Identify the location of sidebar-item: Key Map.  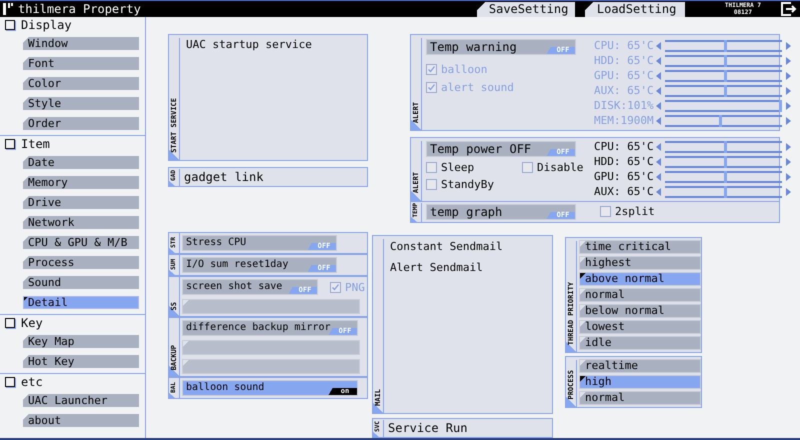
(81, 341).